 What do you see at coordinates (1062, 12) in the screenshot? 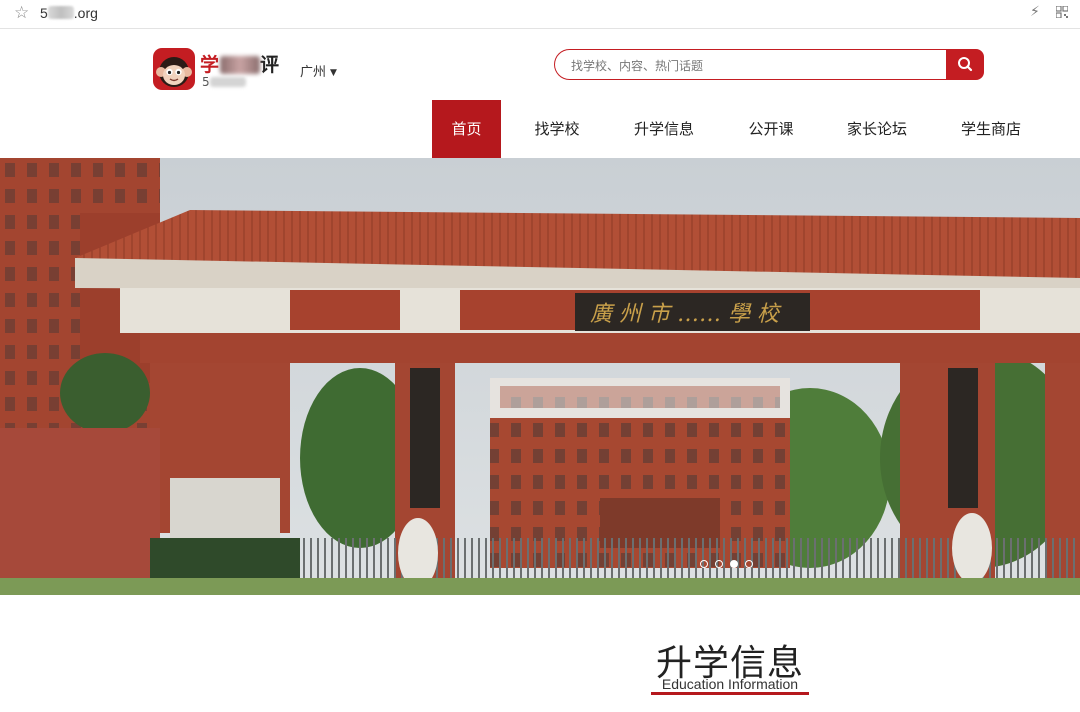
I see `qr-code-icon` at bounding box center [1062, 12].